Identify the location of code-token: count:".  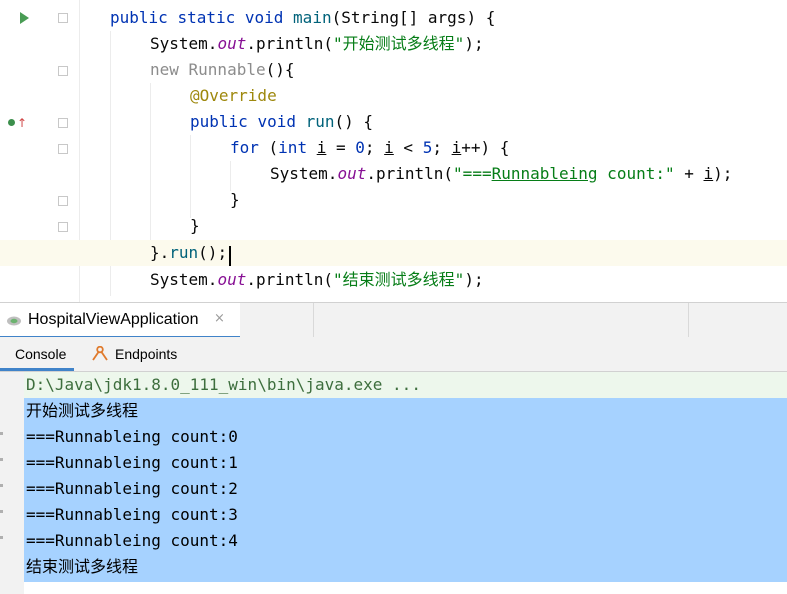
(636, 173).